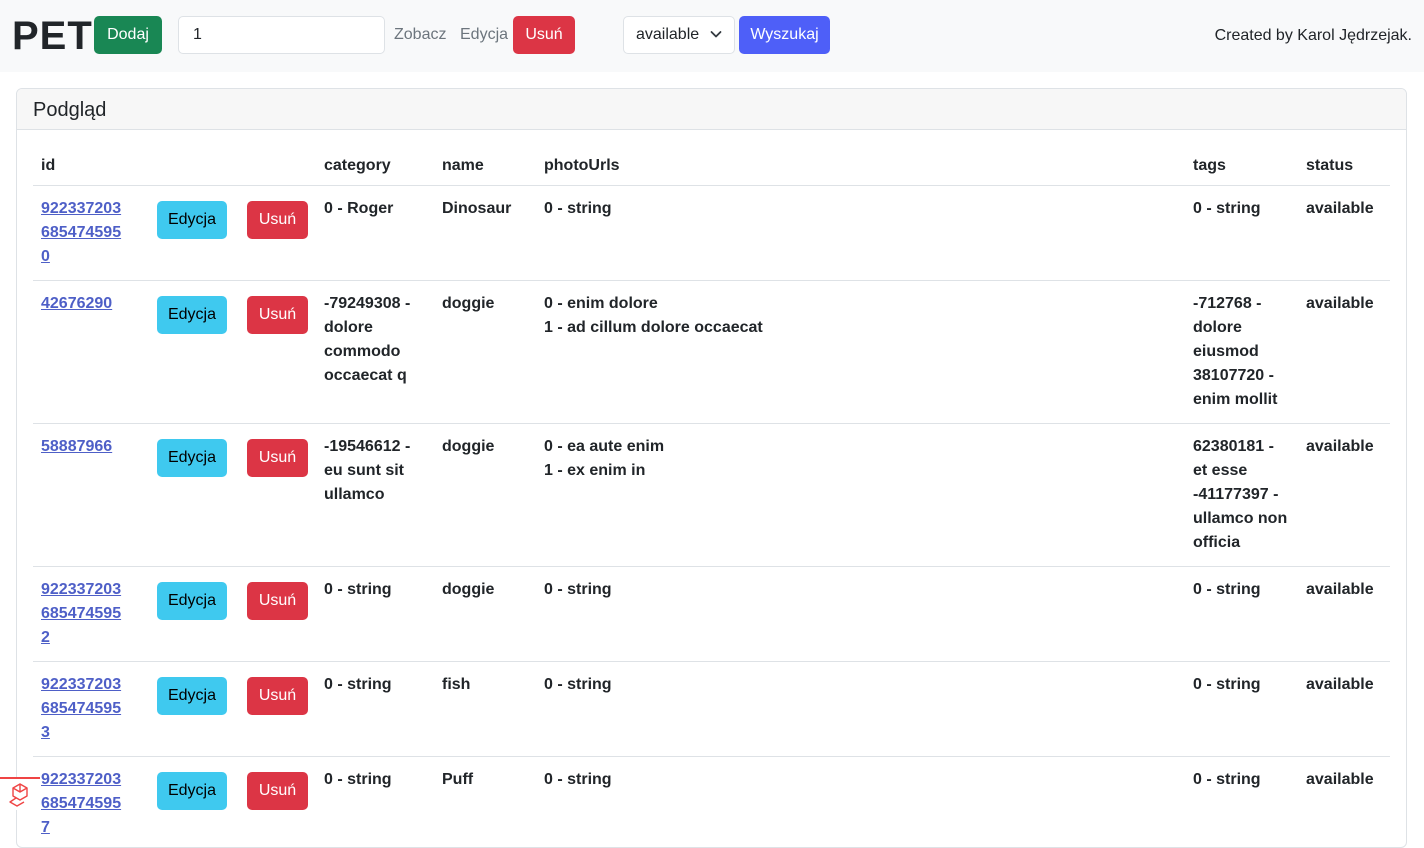 The width and height of the screenshot is (1424, 848). What do you see at coordinates (711, 165) in the screenshot?
I see `table-header-row: id category name photoUrls tags status` at bounding box center [711, 165].